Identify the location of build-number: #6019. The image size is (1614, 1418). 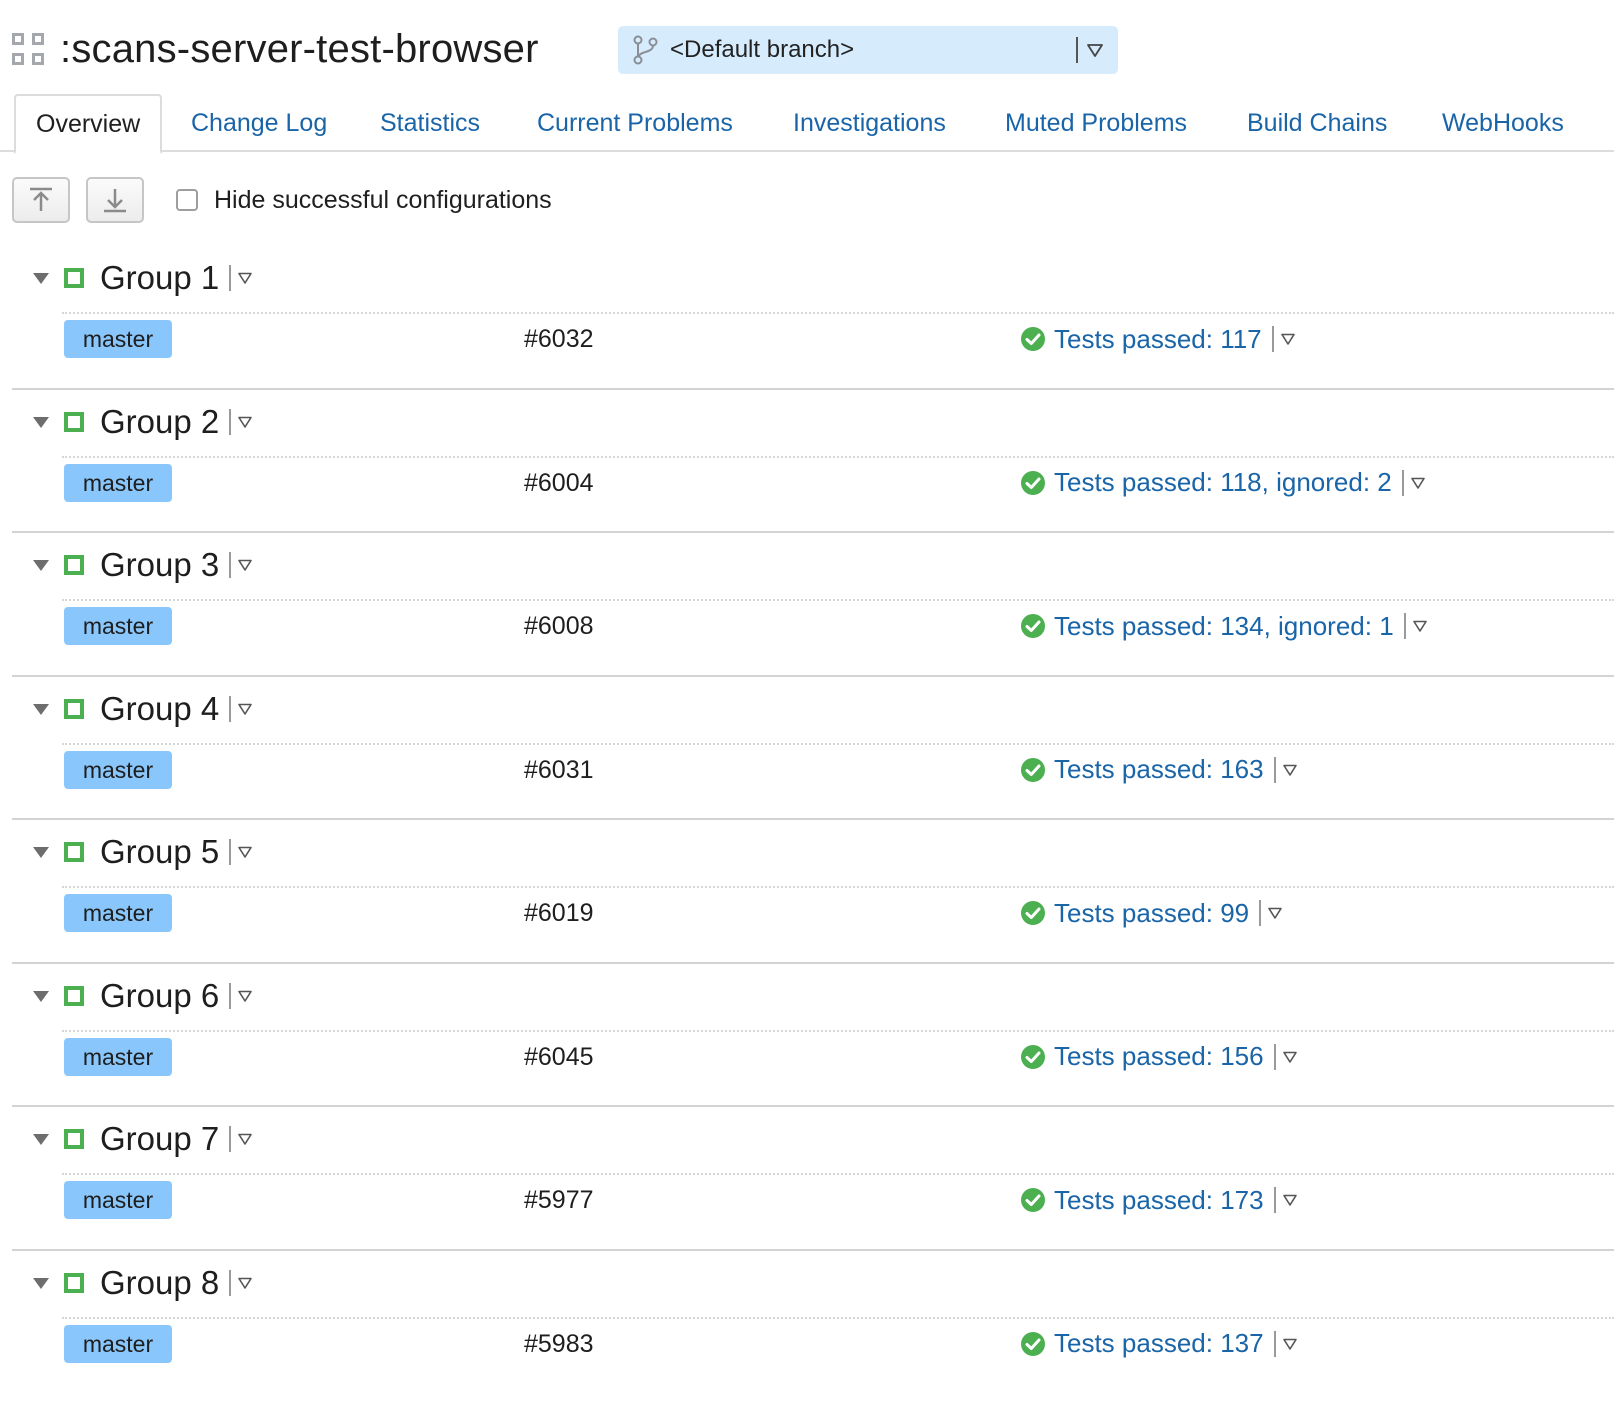
(559, 913).